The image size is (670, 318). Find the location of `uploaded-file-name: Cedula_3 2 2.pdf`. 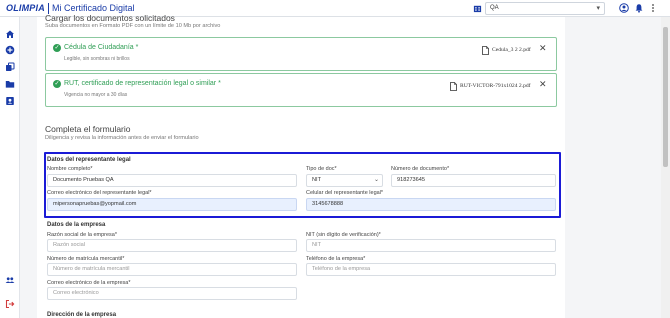

uploaded-file-name: Cedula_3 2 2.pdf is located at coordinates (511, 50).